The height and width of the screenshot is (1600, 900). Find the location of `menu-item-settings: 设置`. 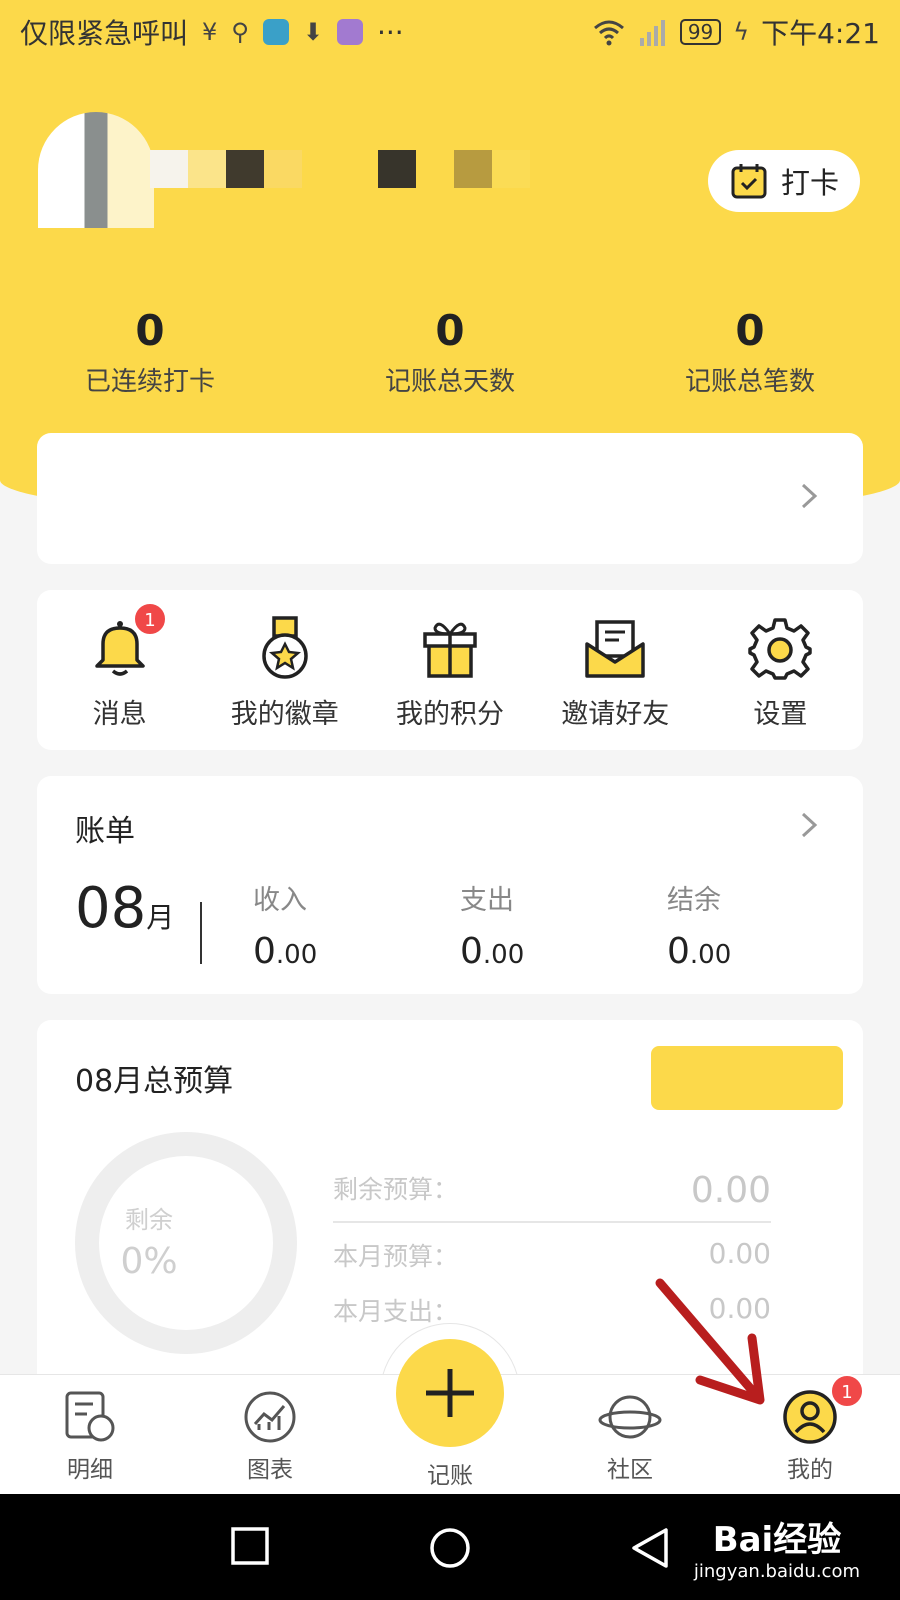

menu-item-settings: 设置 is located at coordinates (780, 670).